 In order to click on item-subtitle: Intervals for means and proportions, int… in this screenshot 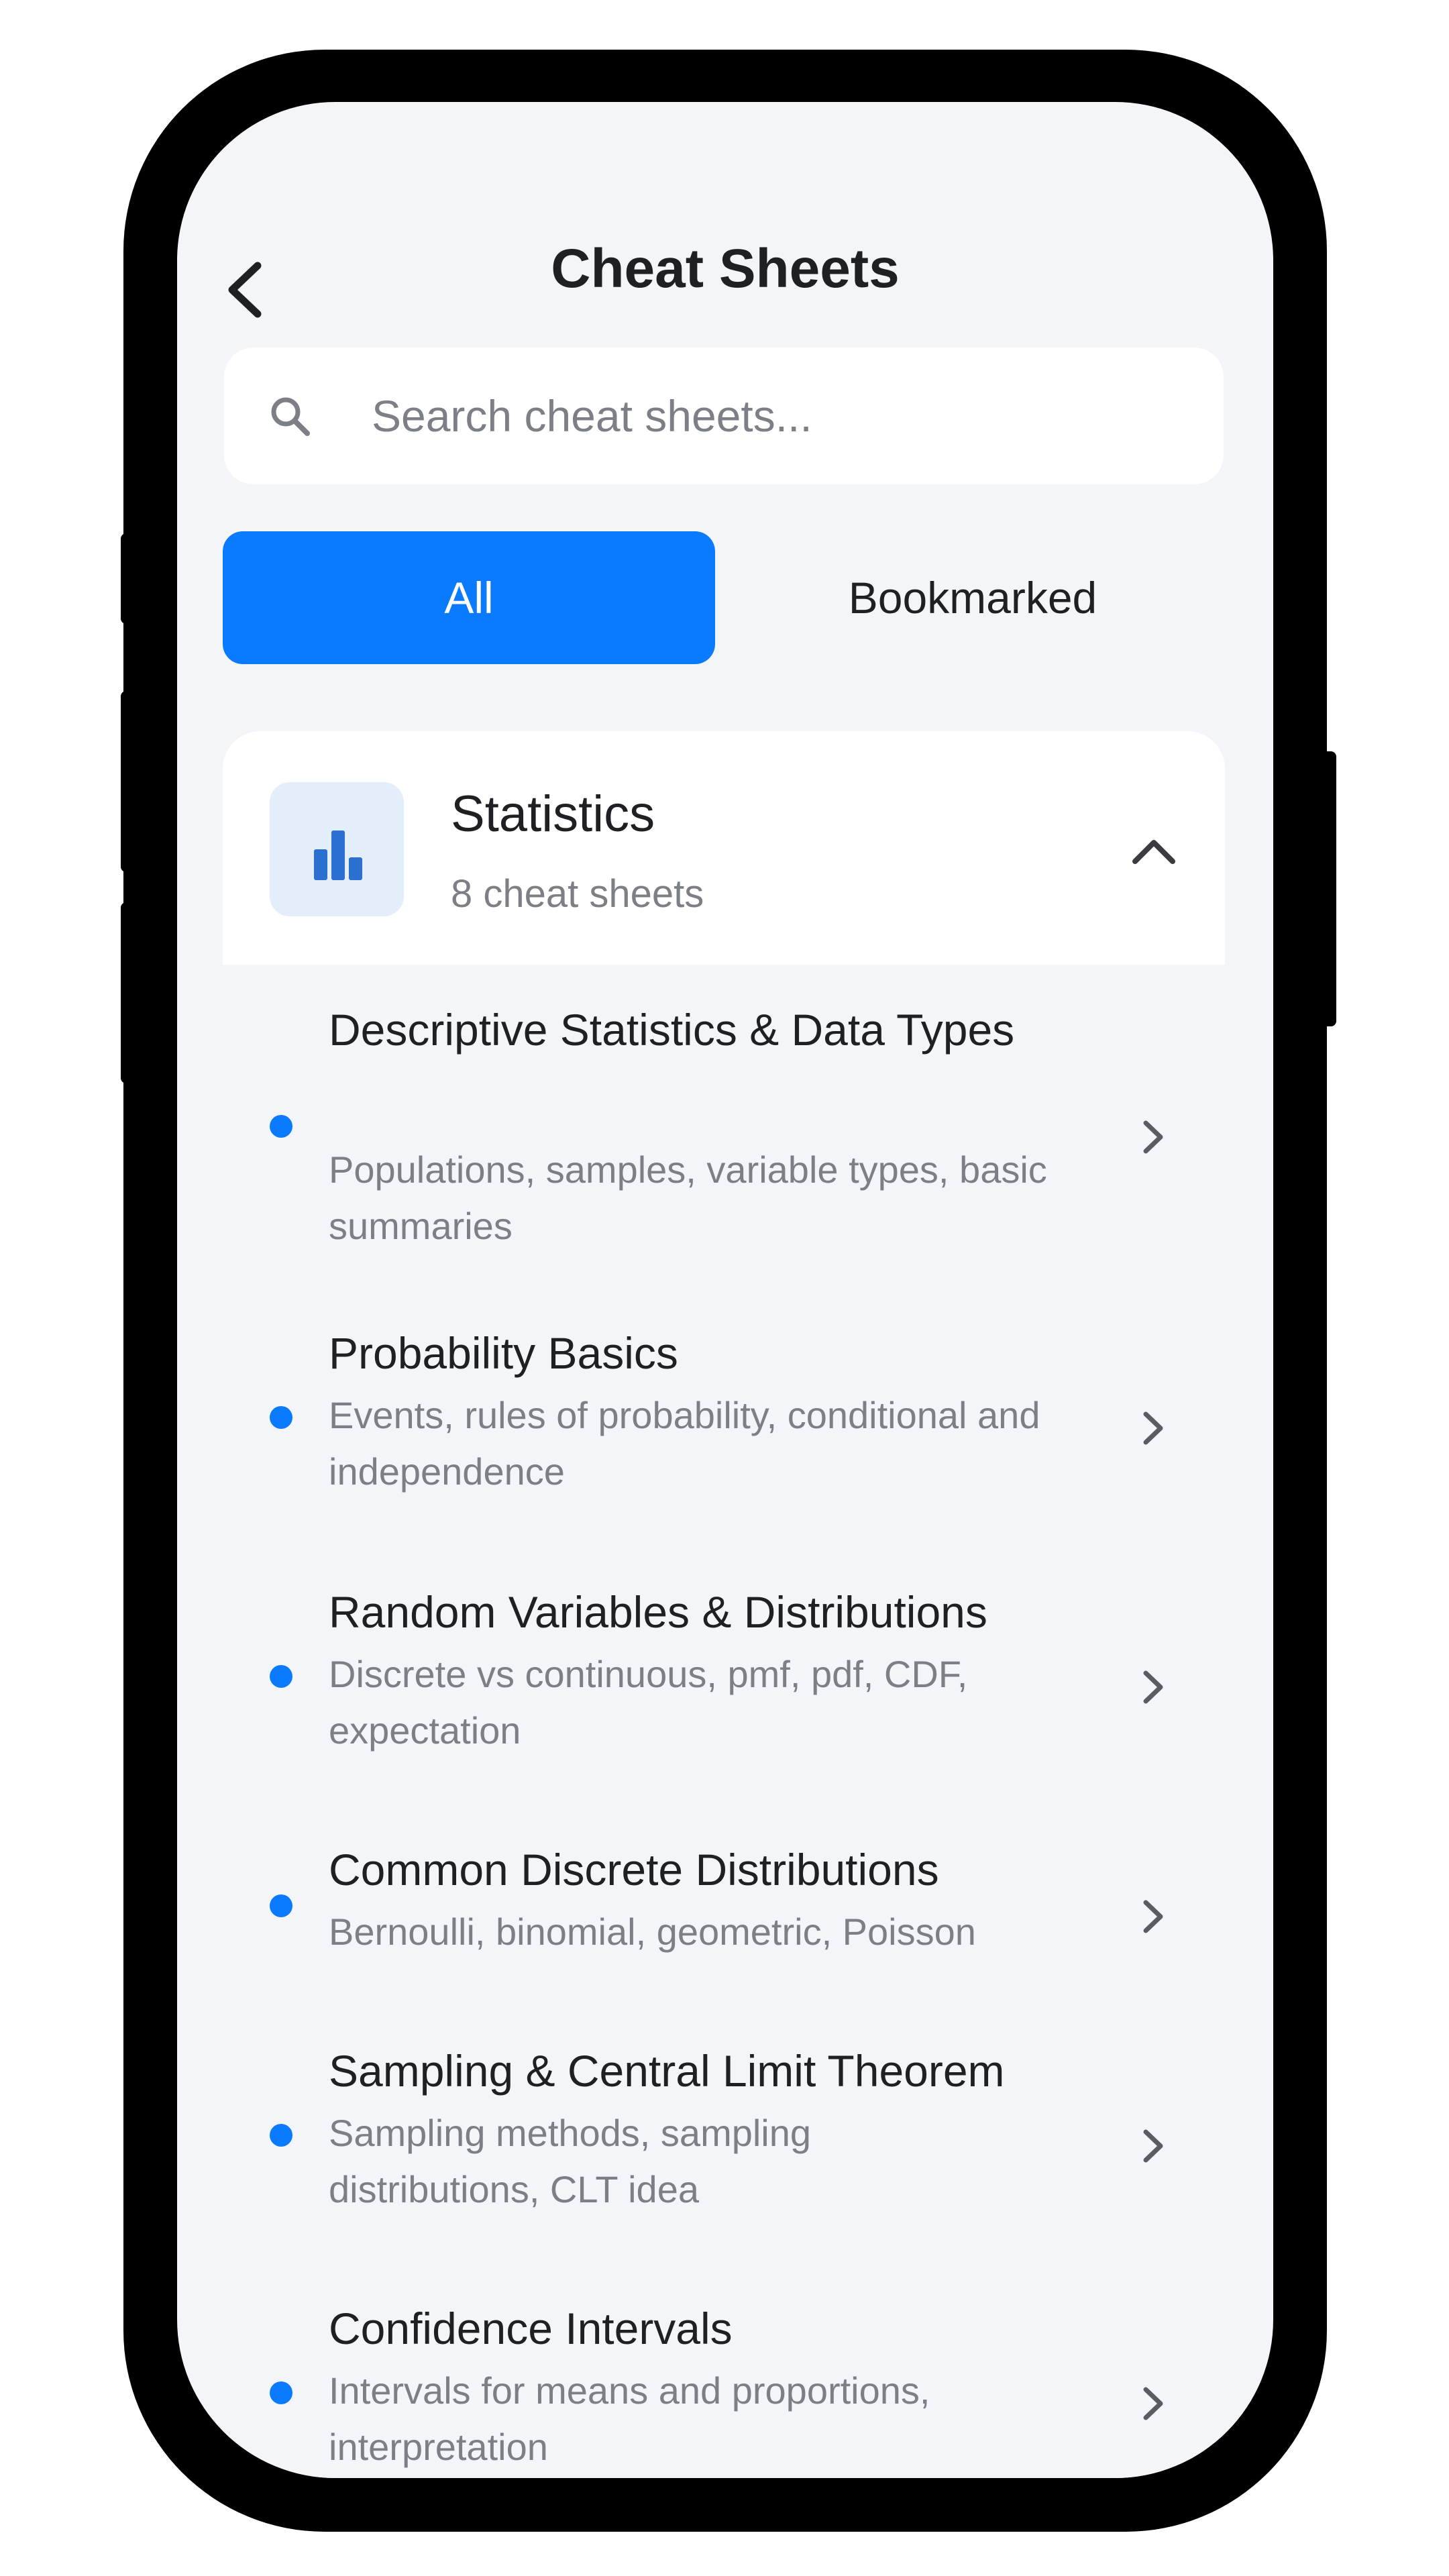, I will do `click(629, 2418)`.